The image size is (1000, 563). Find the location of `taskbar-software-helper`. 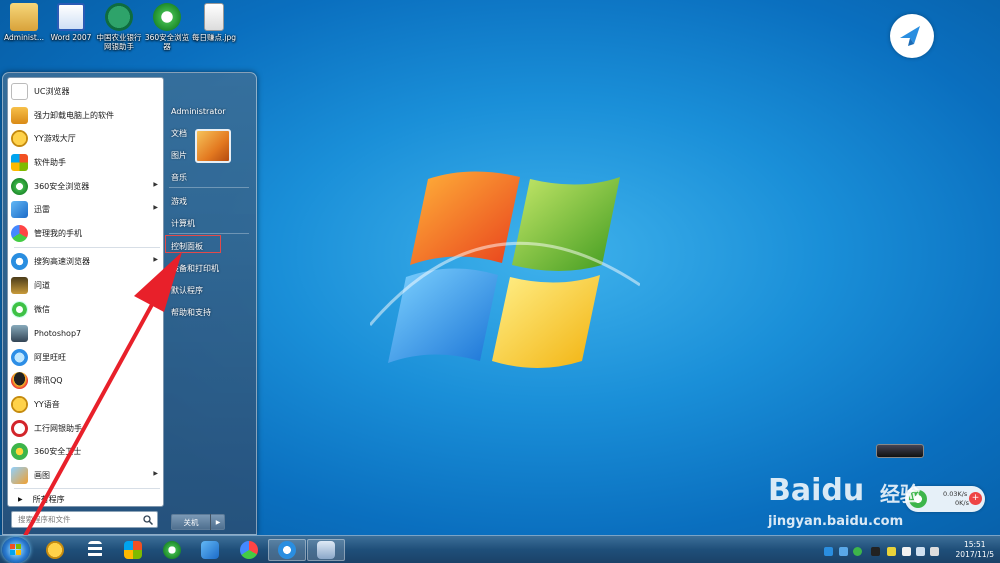

taskbar-software-helper is located at coordinates (133, 550).